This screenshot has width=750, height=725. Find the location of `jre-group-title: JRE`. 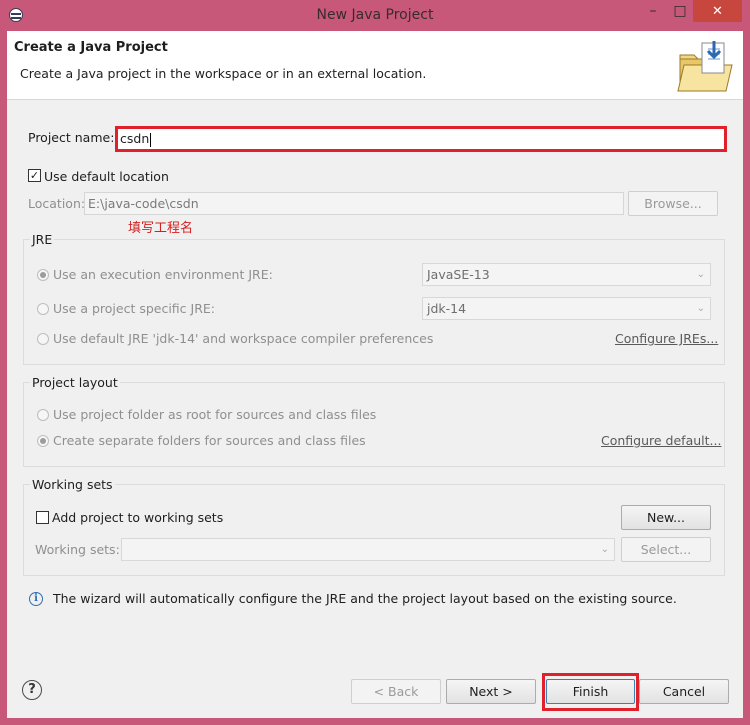

jre-group-title: JRE is located at coordinates (42, 239).